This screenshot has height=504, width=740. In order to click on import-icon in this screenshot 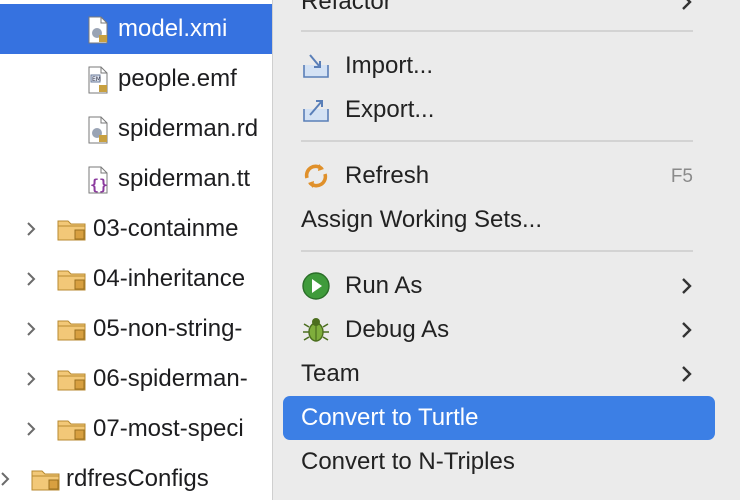, I will do `click(316, 66)`.